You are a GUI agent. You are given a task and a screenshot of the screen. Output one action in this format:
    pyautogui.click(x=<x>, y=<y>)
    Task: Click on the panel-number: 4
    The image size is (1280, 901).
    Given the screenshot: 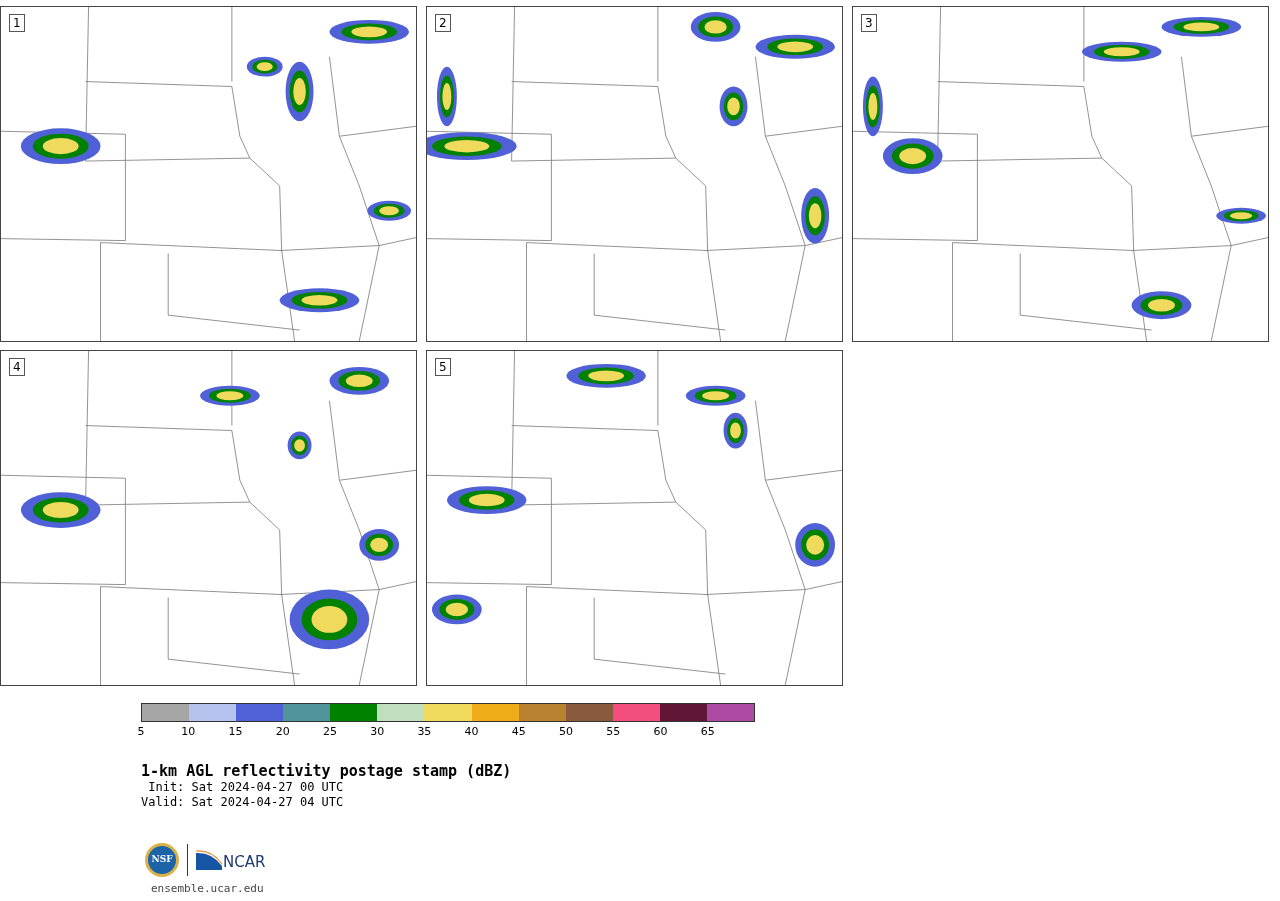 What is the action you would take?
    pyautogui.click(x=17, y=367)
    